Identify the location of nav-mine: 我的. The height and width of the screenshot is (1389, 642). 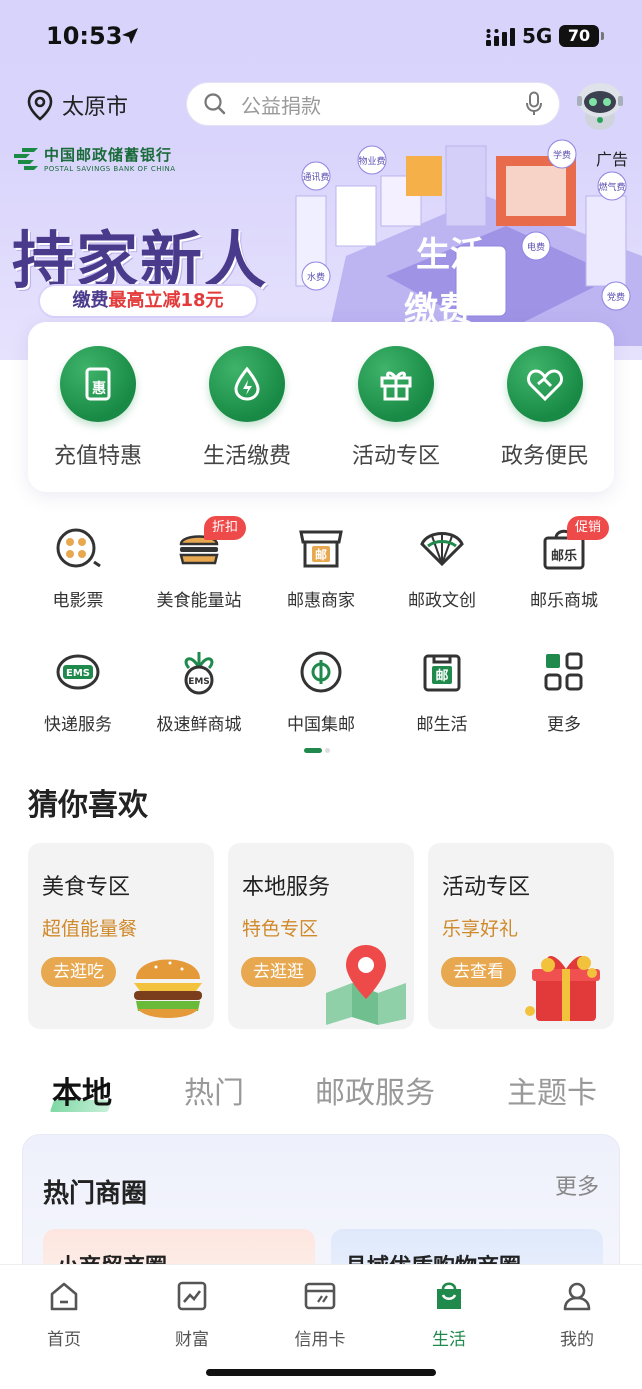
(577, 1314).